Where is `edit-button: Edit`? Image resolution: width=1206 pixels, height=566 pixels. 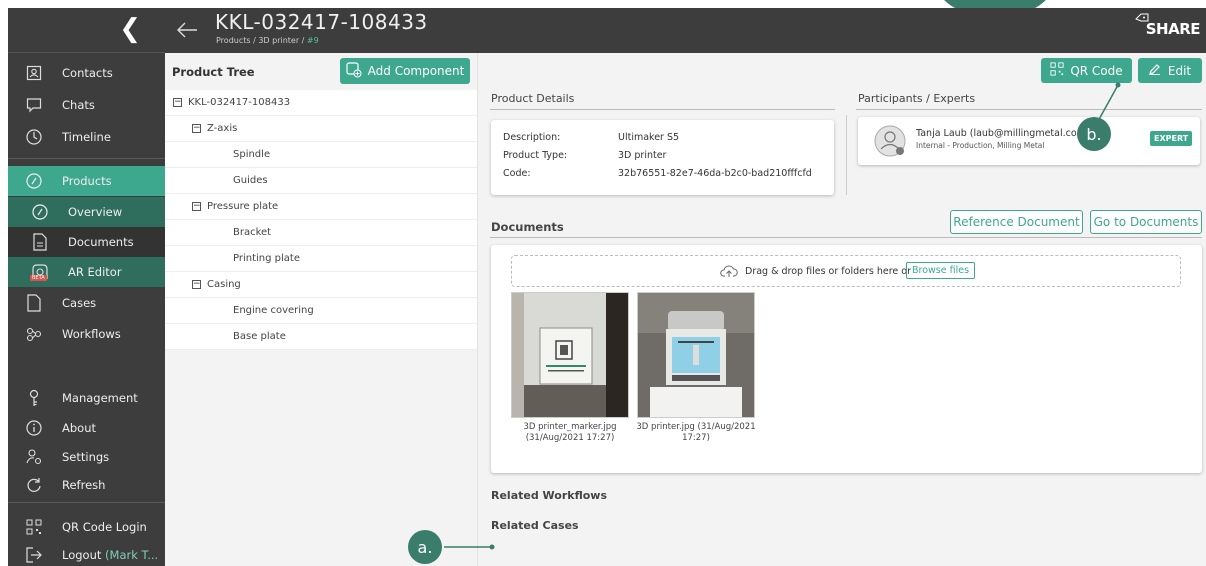 edit-button: Edit is located at coordinates (1170, 70).